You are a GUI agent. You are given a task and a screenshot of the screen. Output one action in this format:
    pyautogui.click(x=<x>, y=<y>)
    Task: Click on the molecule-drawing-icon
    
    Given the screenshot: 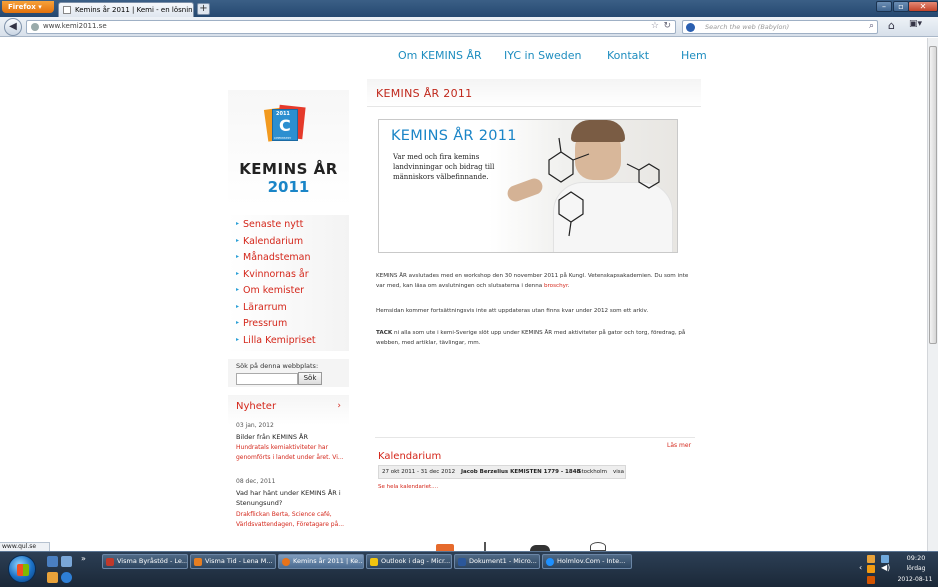 What is the action you would take?
    pyautogui.click(x=604, y=187)
    